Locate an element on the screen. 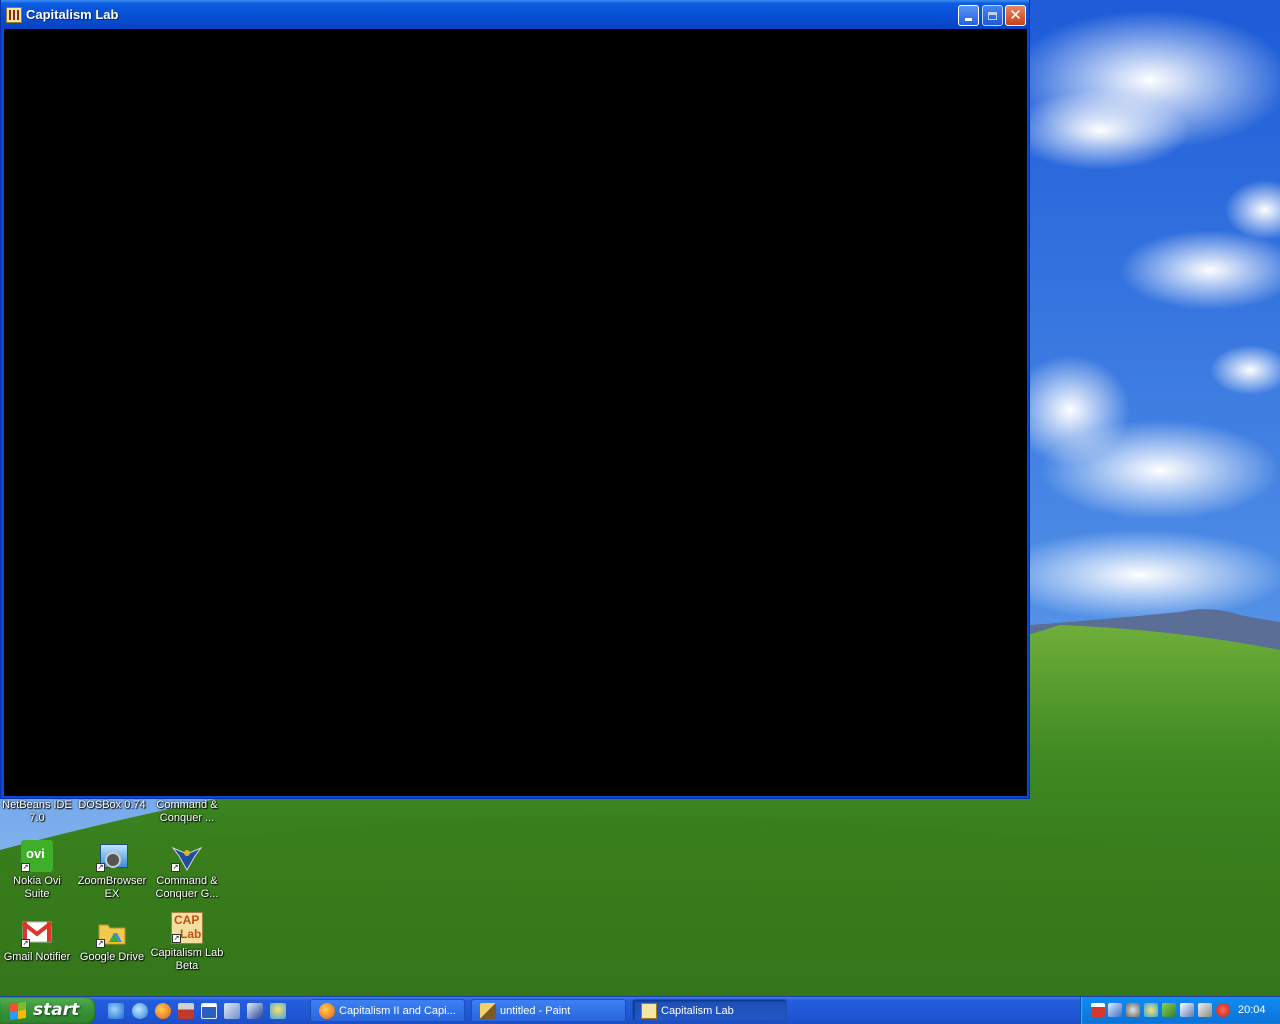 The image size is (1280, 1024). task-button-paint: untitled - Paint is located at coordinates (548, 1010).